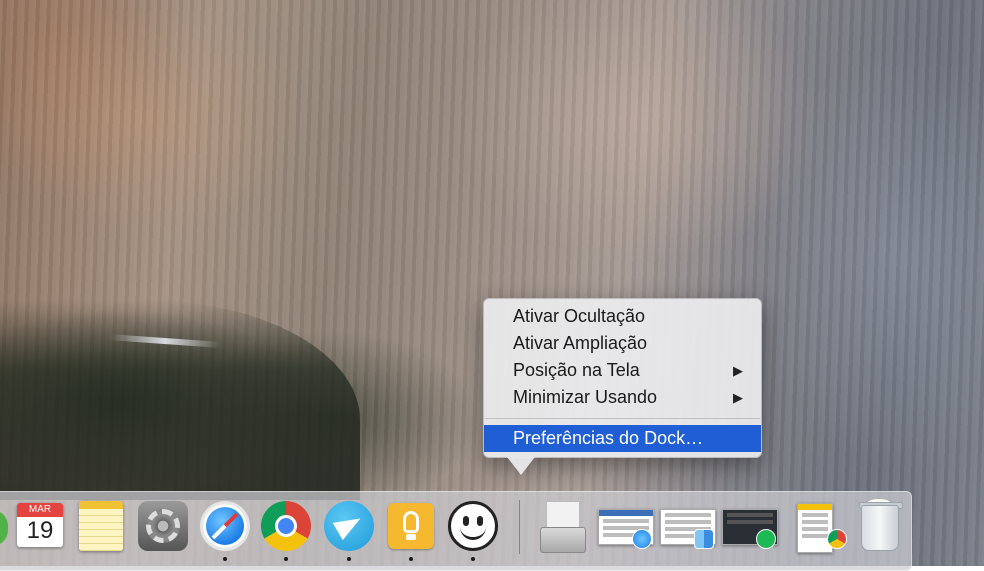 The height and width of the screenshot is (571, 984). I want to click on menu-item-label: Minimizar Usando, so click(585, 397).